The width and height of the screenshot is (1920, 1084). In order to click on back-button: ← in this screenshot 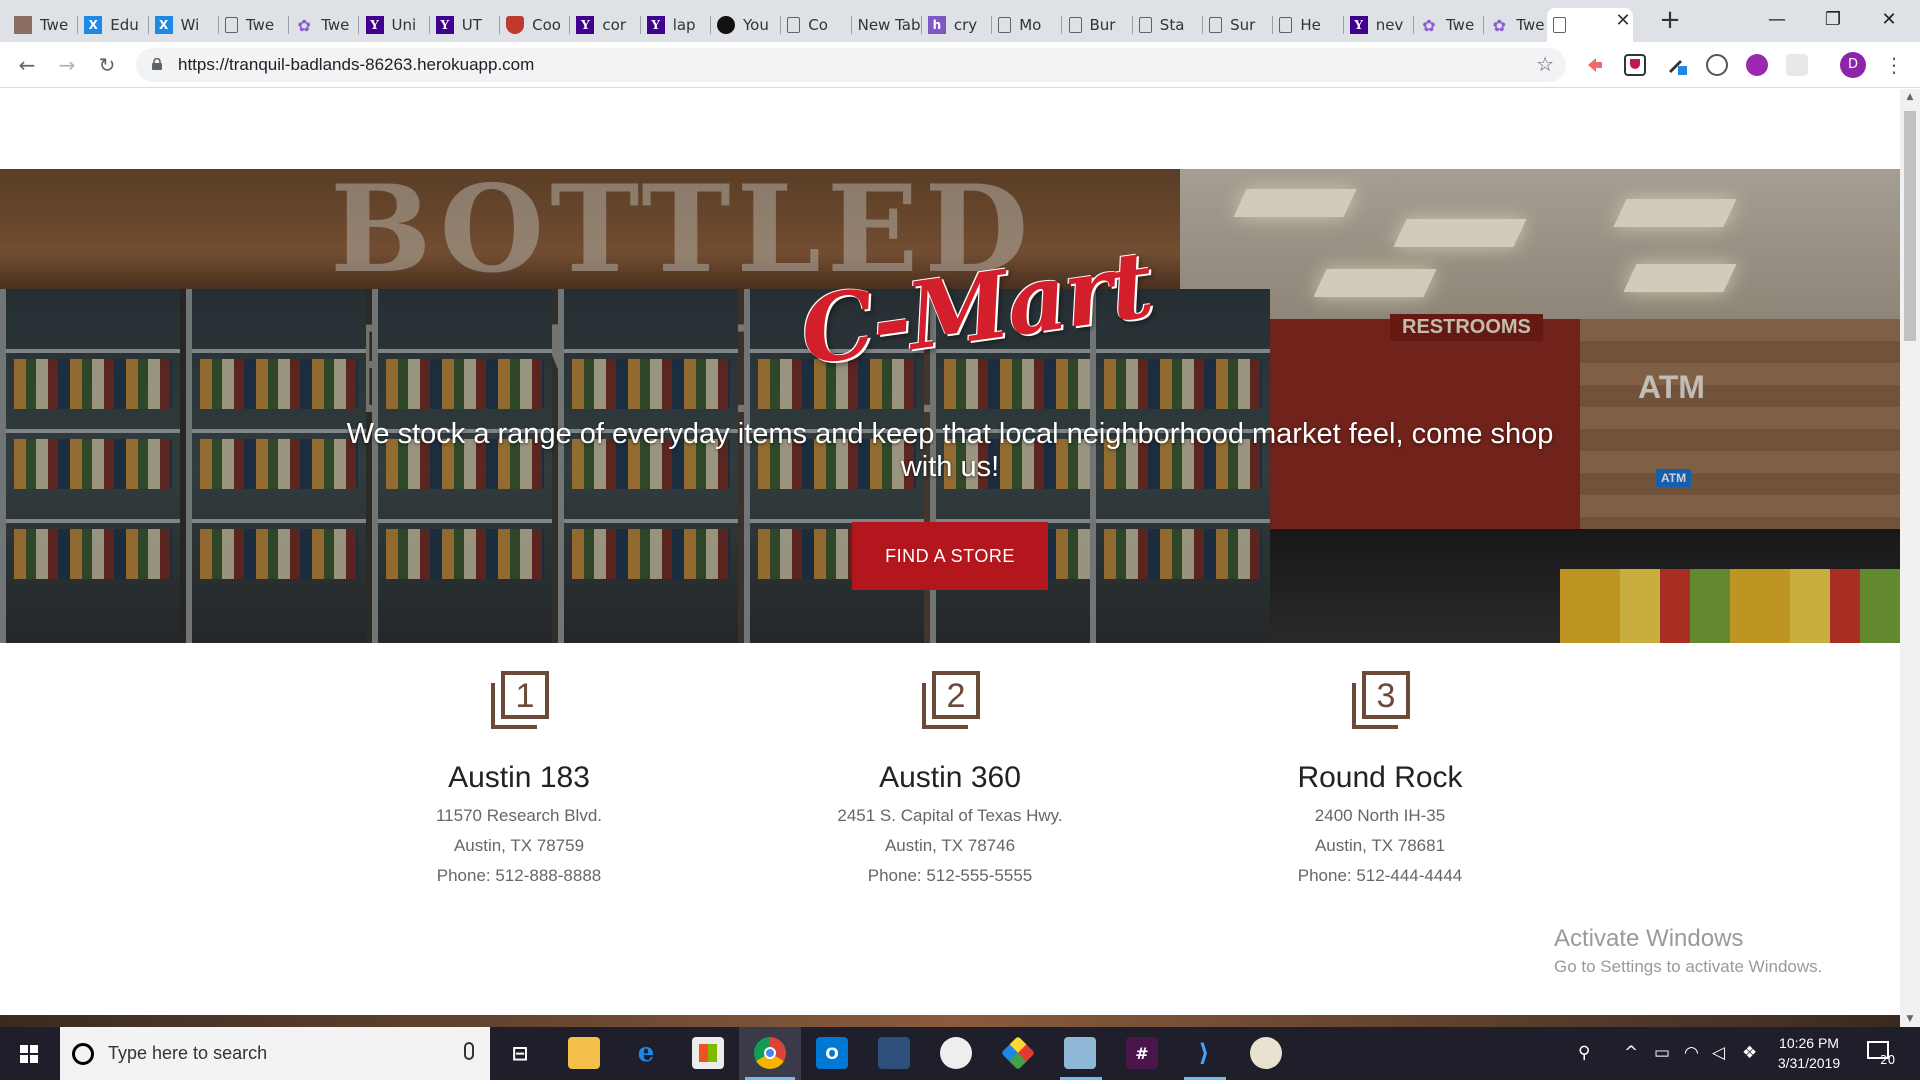, I will do `click(27, 65)`.